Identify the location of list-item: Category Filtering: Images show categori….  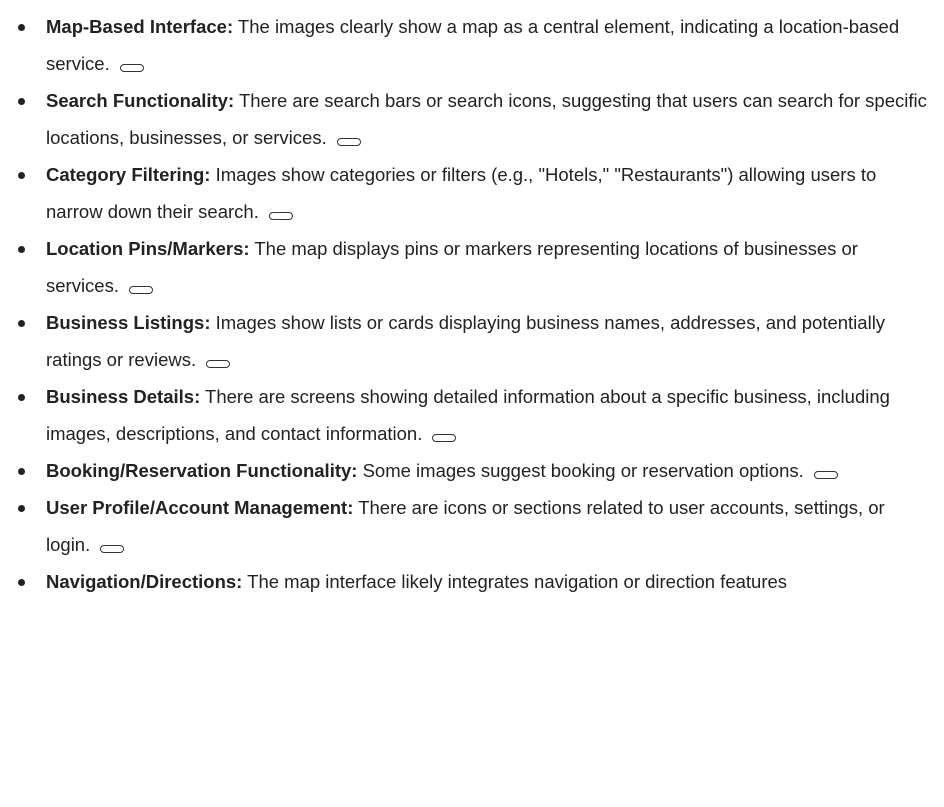
(472, 193).